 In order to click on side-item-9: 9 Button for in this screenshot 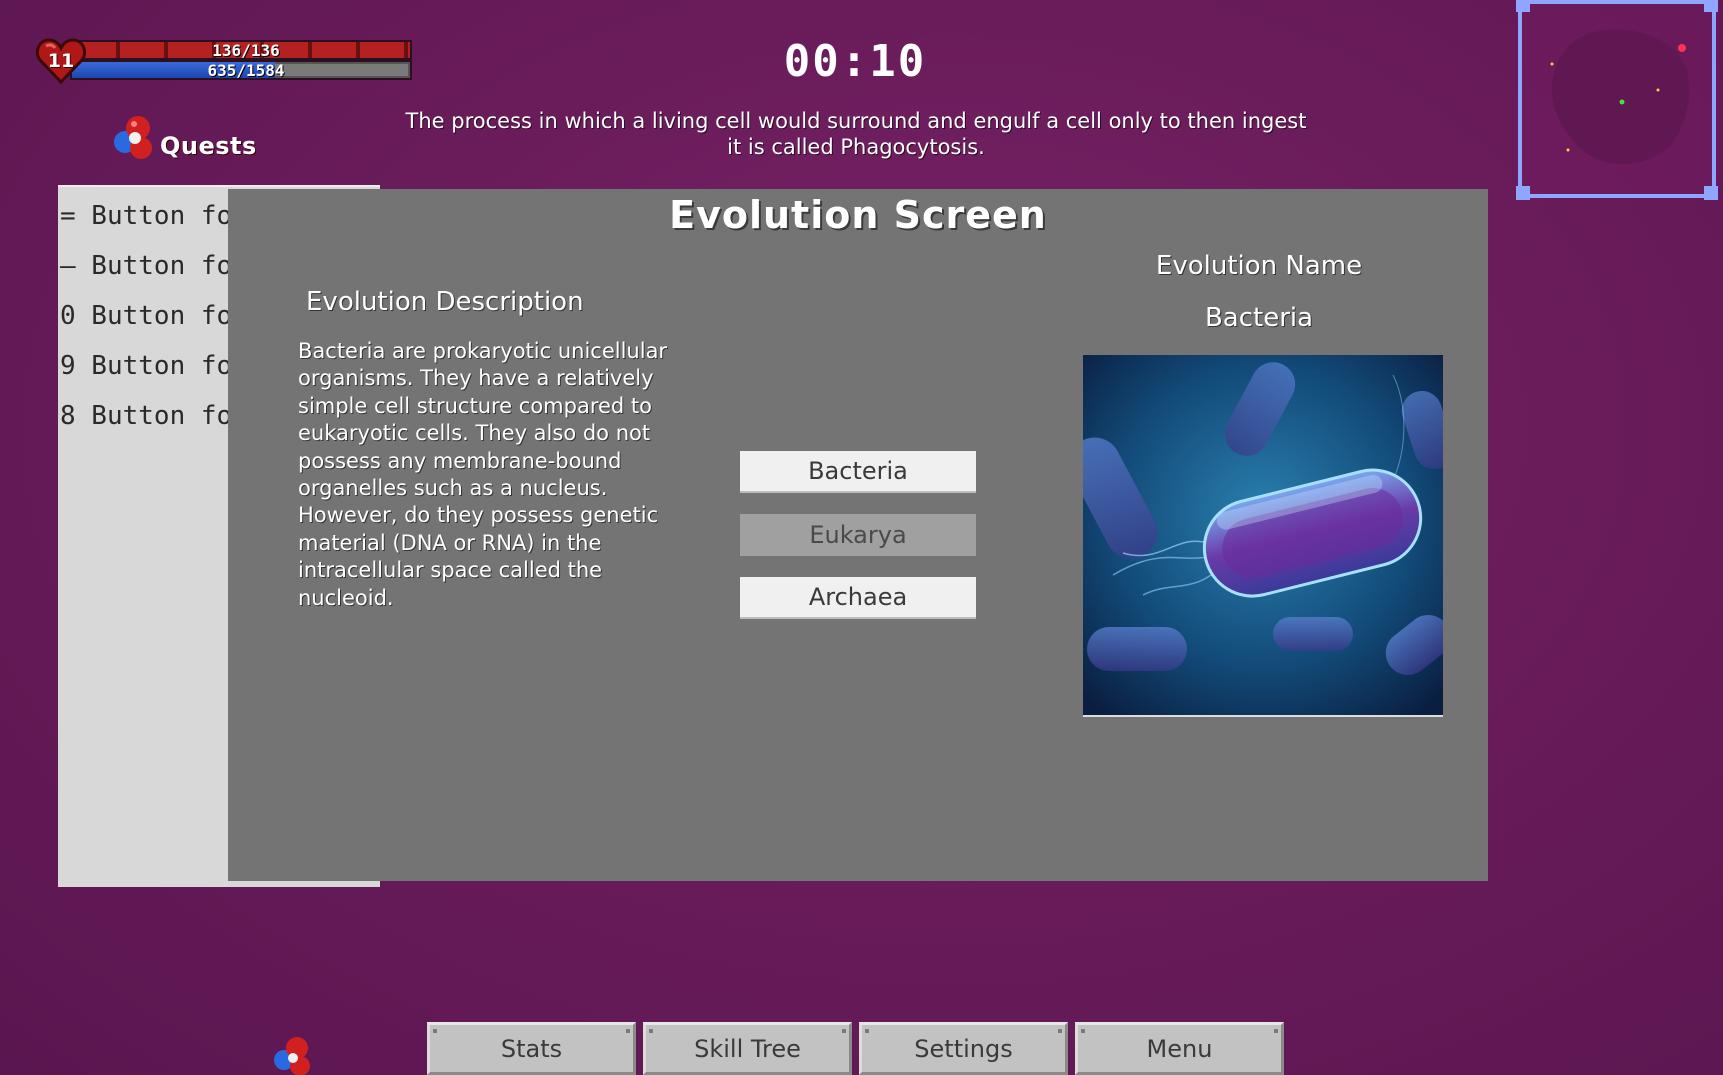, I will do `click(154, 366)`.